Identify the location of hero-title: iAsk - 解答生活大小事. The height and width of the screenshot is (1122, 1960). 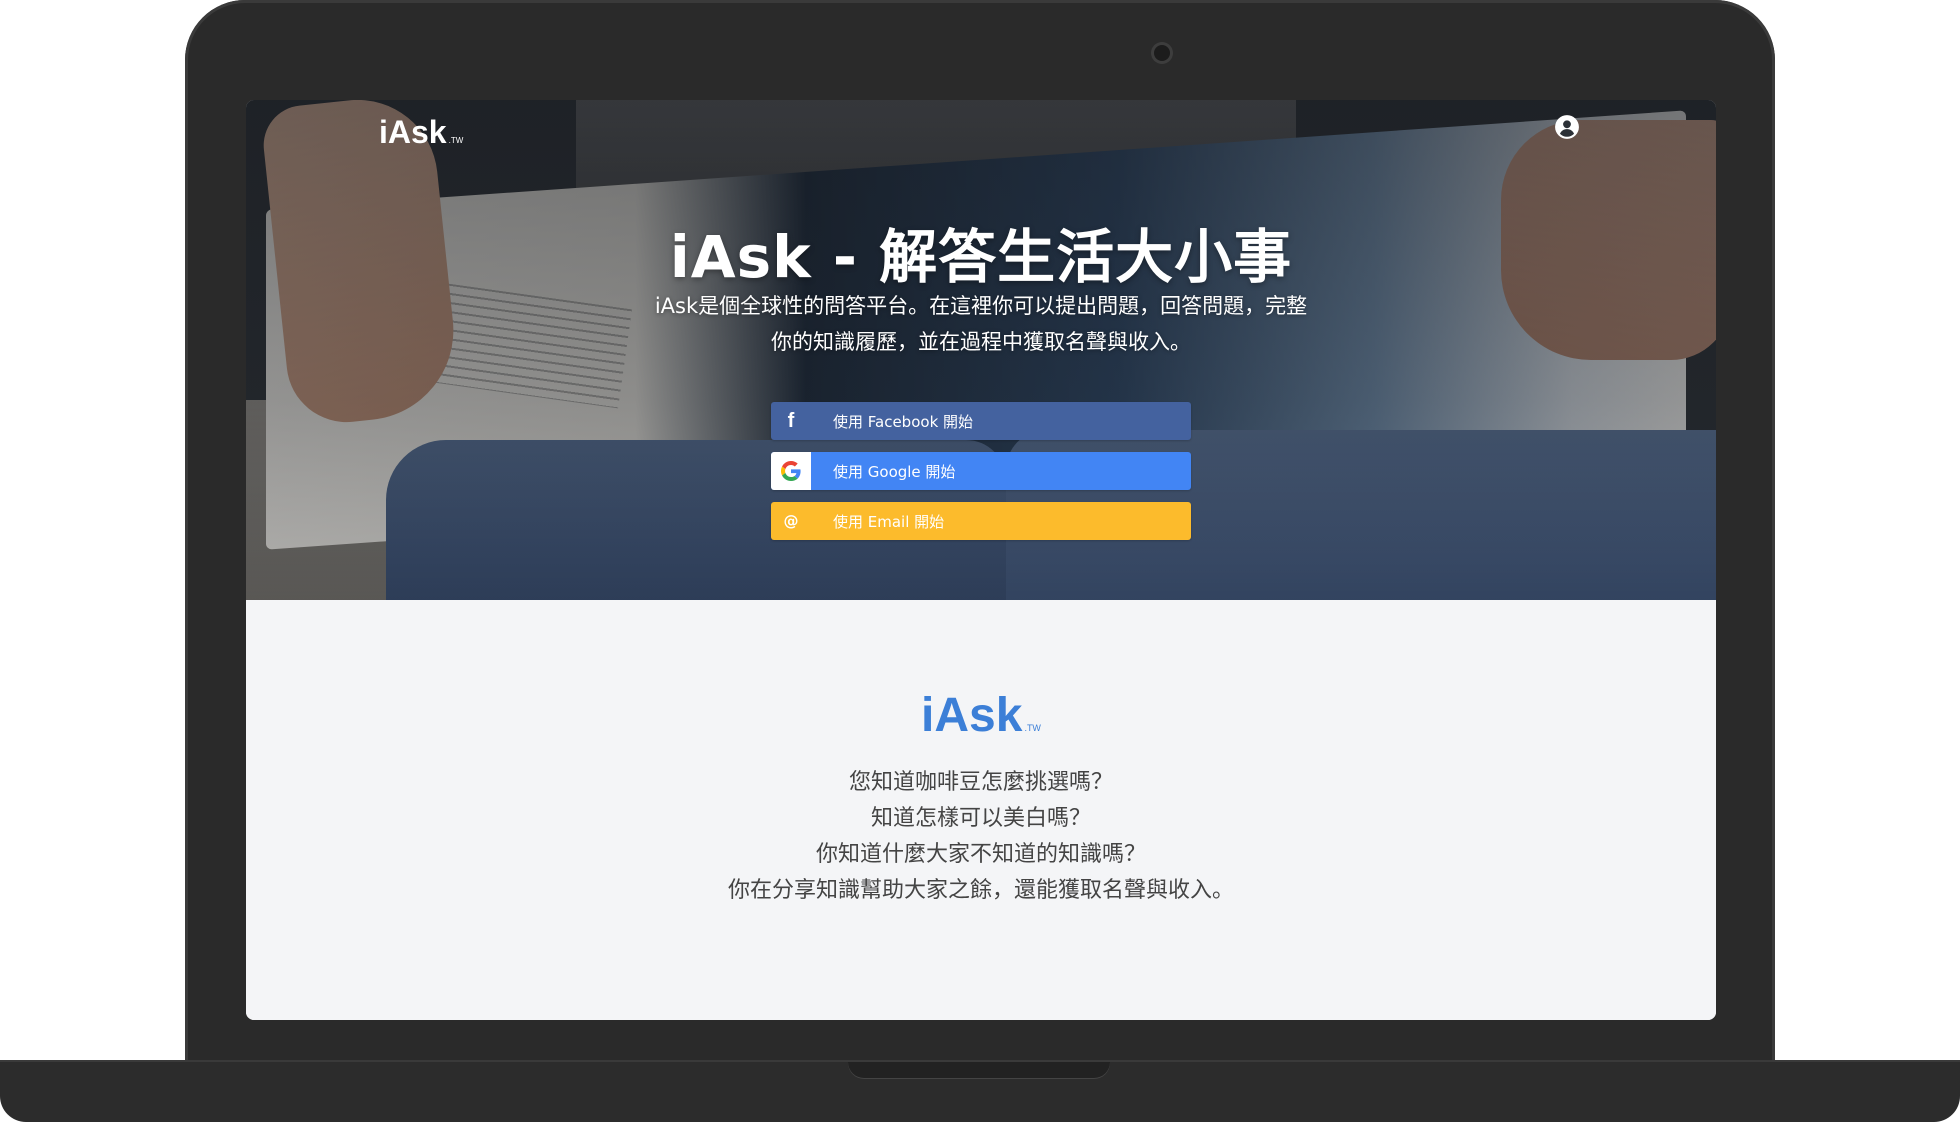
(981, 257).